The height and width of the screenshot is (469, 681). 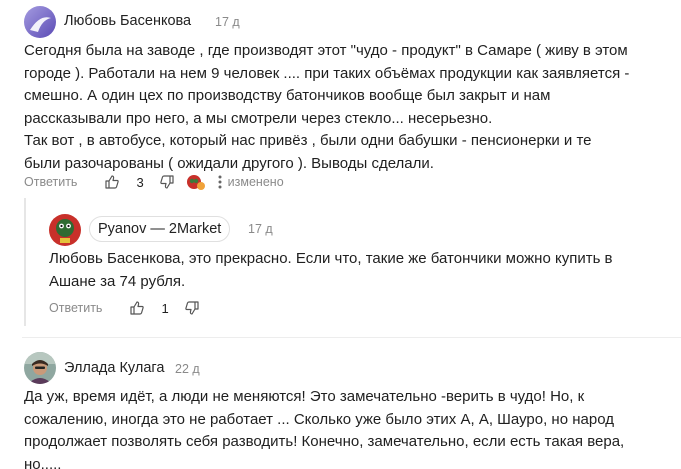 What do you see at coordinates (255, 182) in the screenshot?
I see `edited-label: изменено` at bounding box center [255, 182].